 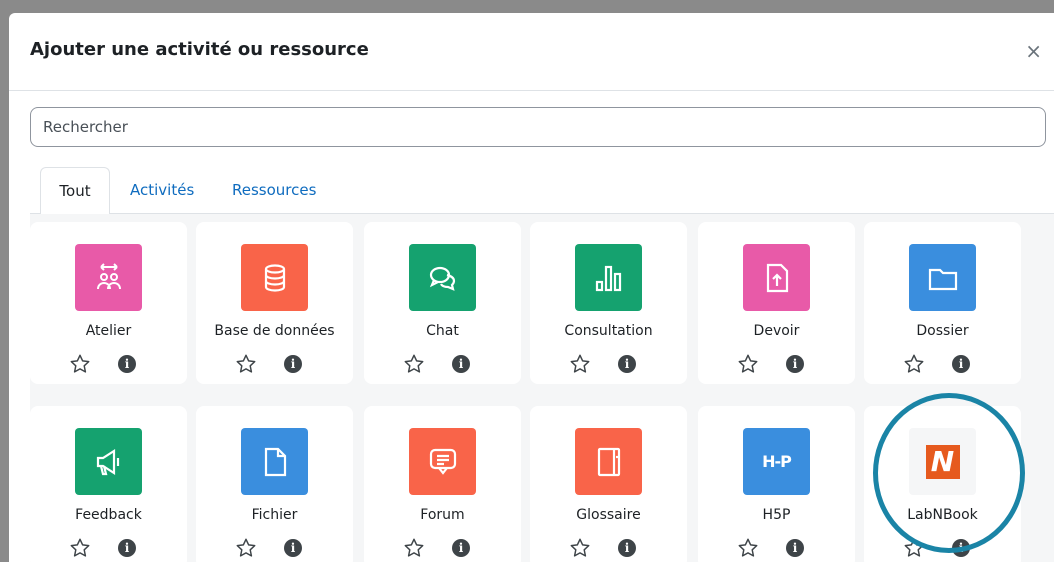 I want to click on module-card-fichier: Fichier i, so click(x=274, y=484).